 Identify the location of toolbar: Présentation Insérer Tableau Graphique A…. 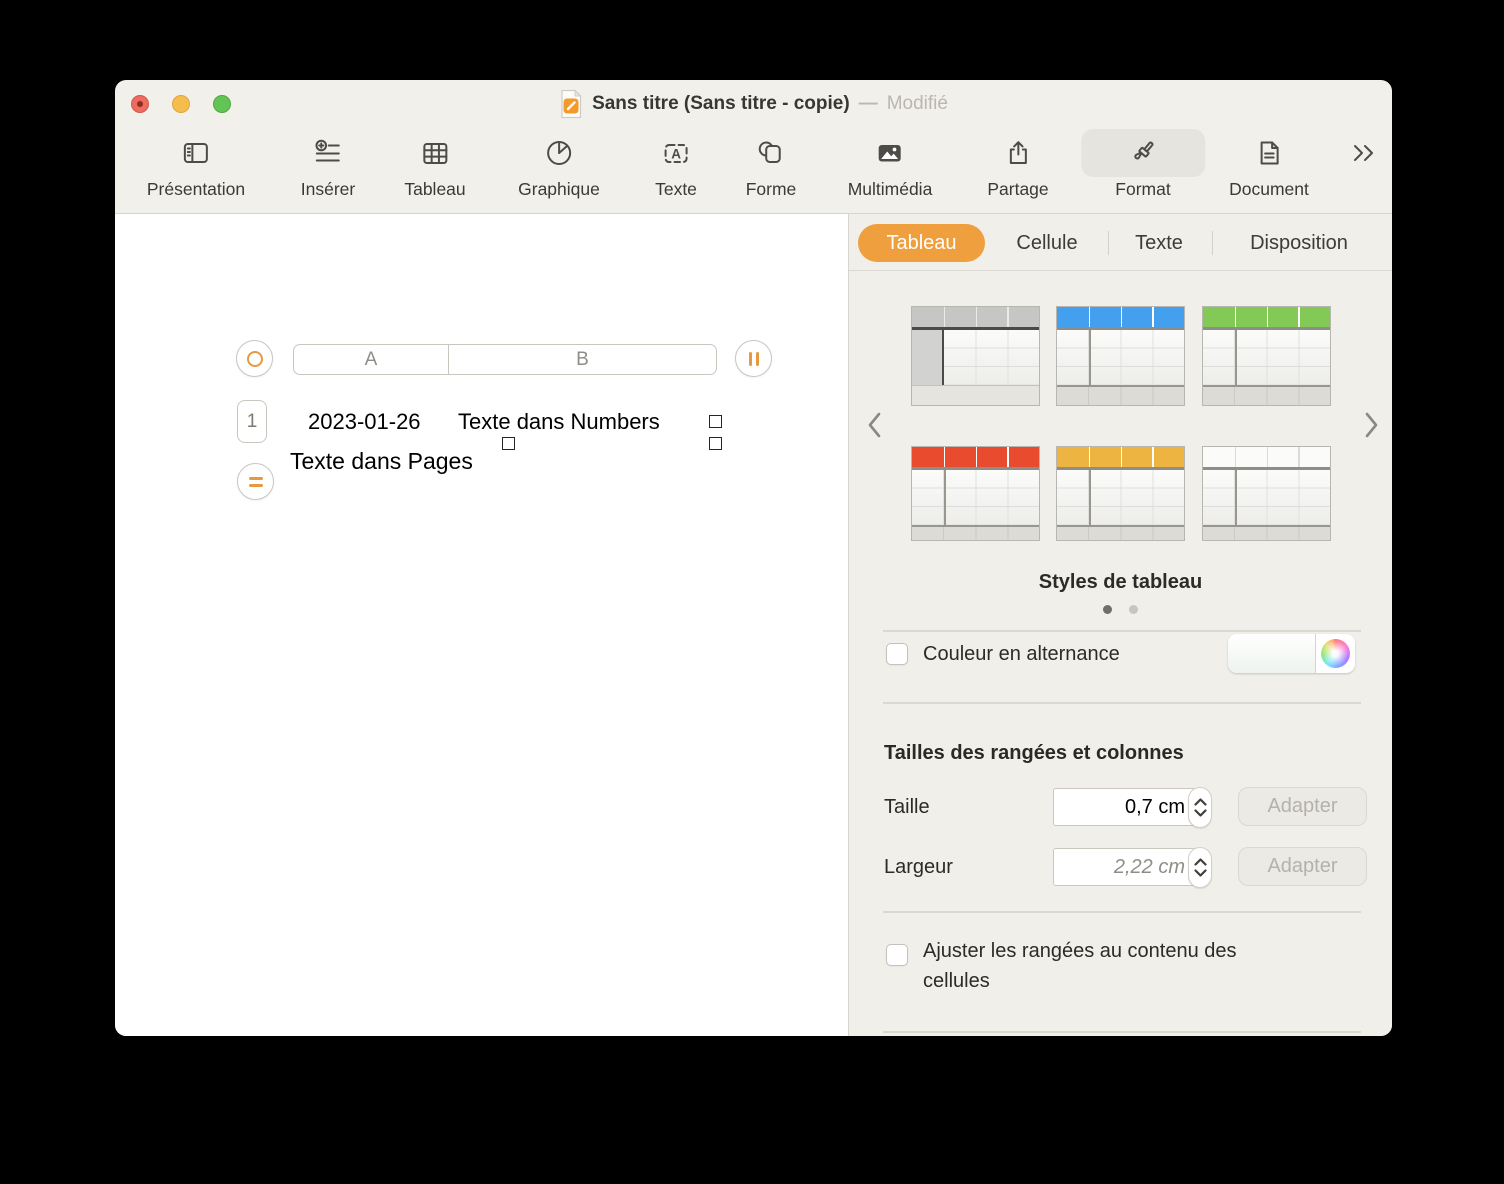
(753, 170).